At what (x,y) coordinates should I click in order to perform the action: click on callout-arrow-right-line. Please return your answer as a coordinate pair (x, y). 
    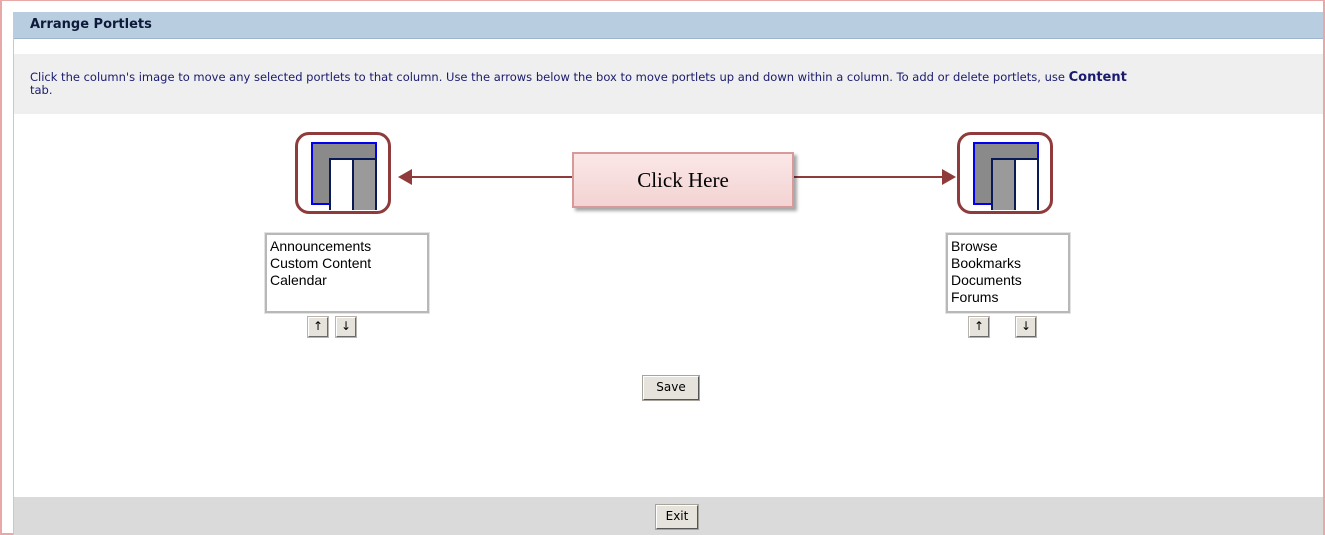
    Looking at the image, I should click on (869, 177).